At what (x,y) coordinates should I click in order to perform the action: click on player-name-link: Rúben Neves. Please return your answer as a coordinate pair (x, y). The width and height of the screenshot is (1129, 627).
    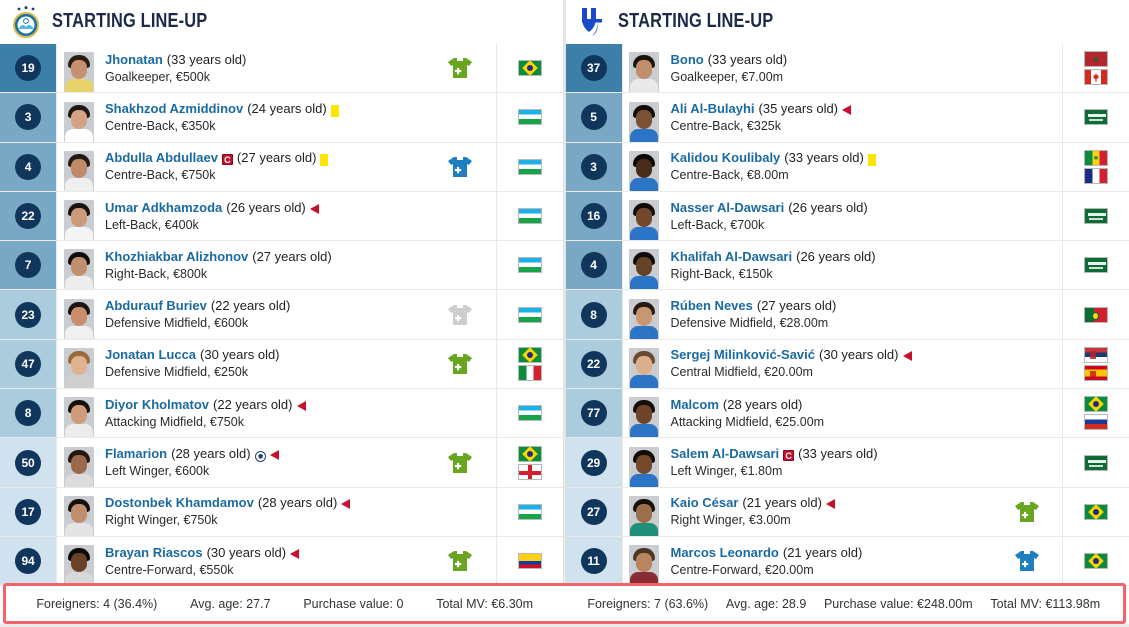
    Looking at the image, I should click on (712, 306).